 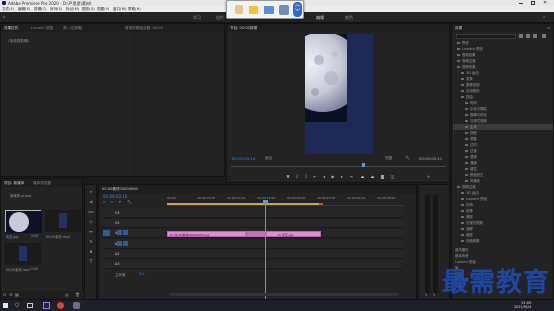 I want to click on quality-dropdown: 完整, so click(x=388, y=158).